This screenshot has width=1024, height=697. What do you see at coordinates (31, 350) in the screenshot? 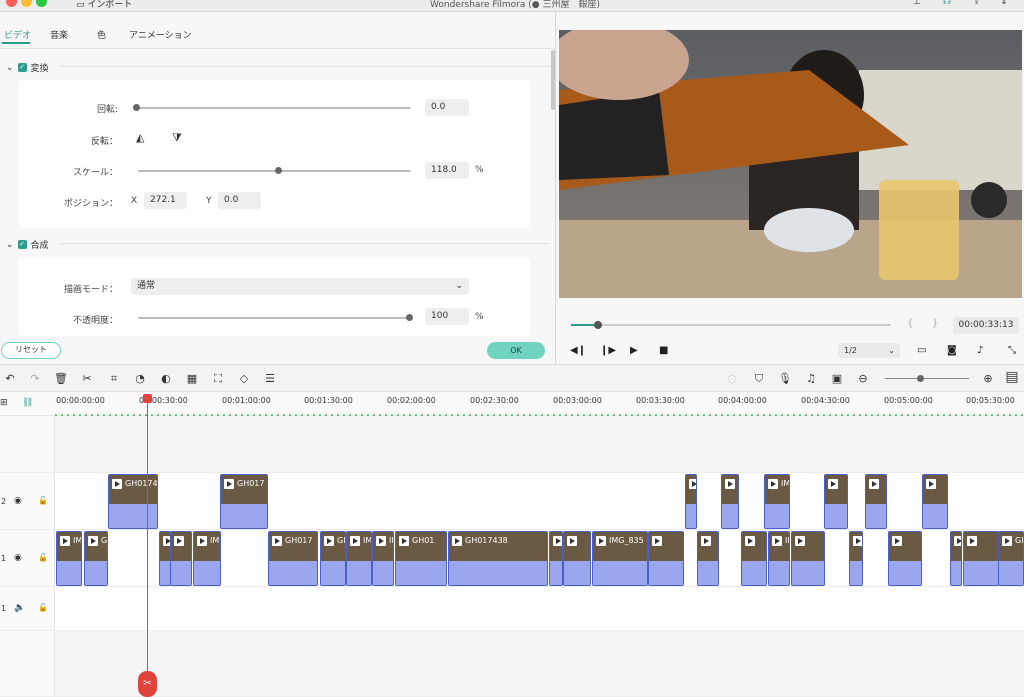
I see `reset-button: リセット` at bounding box center [31, 350].